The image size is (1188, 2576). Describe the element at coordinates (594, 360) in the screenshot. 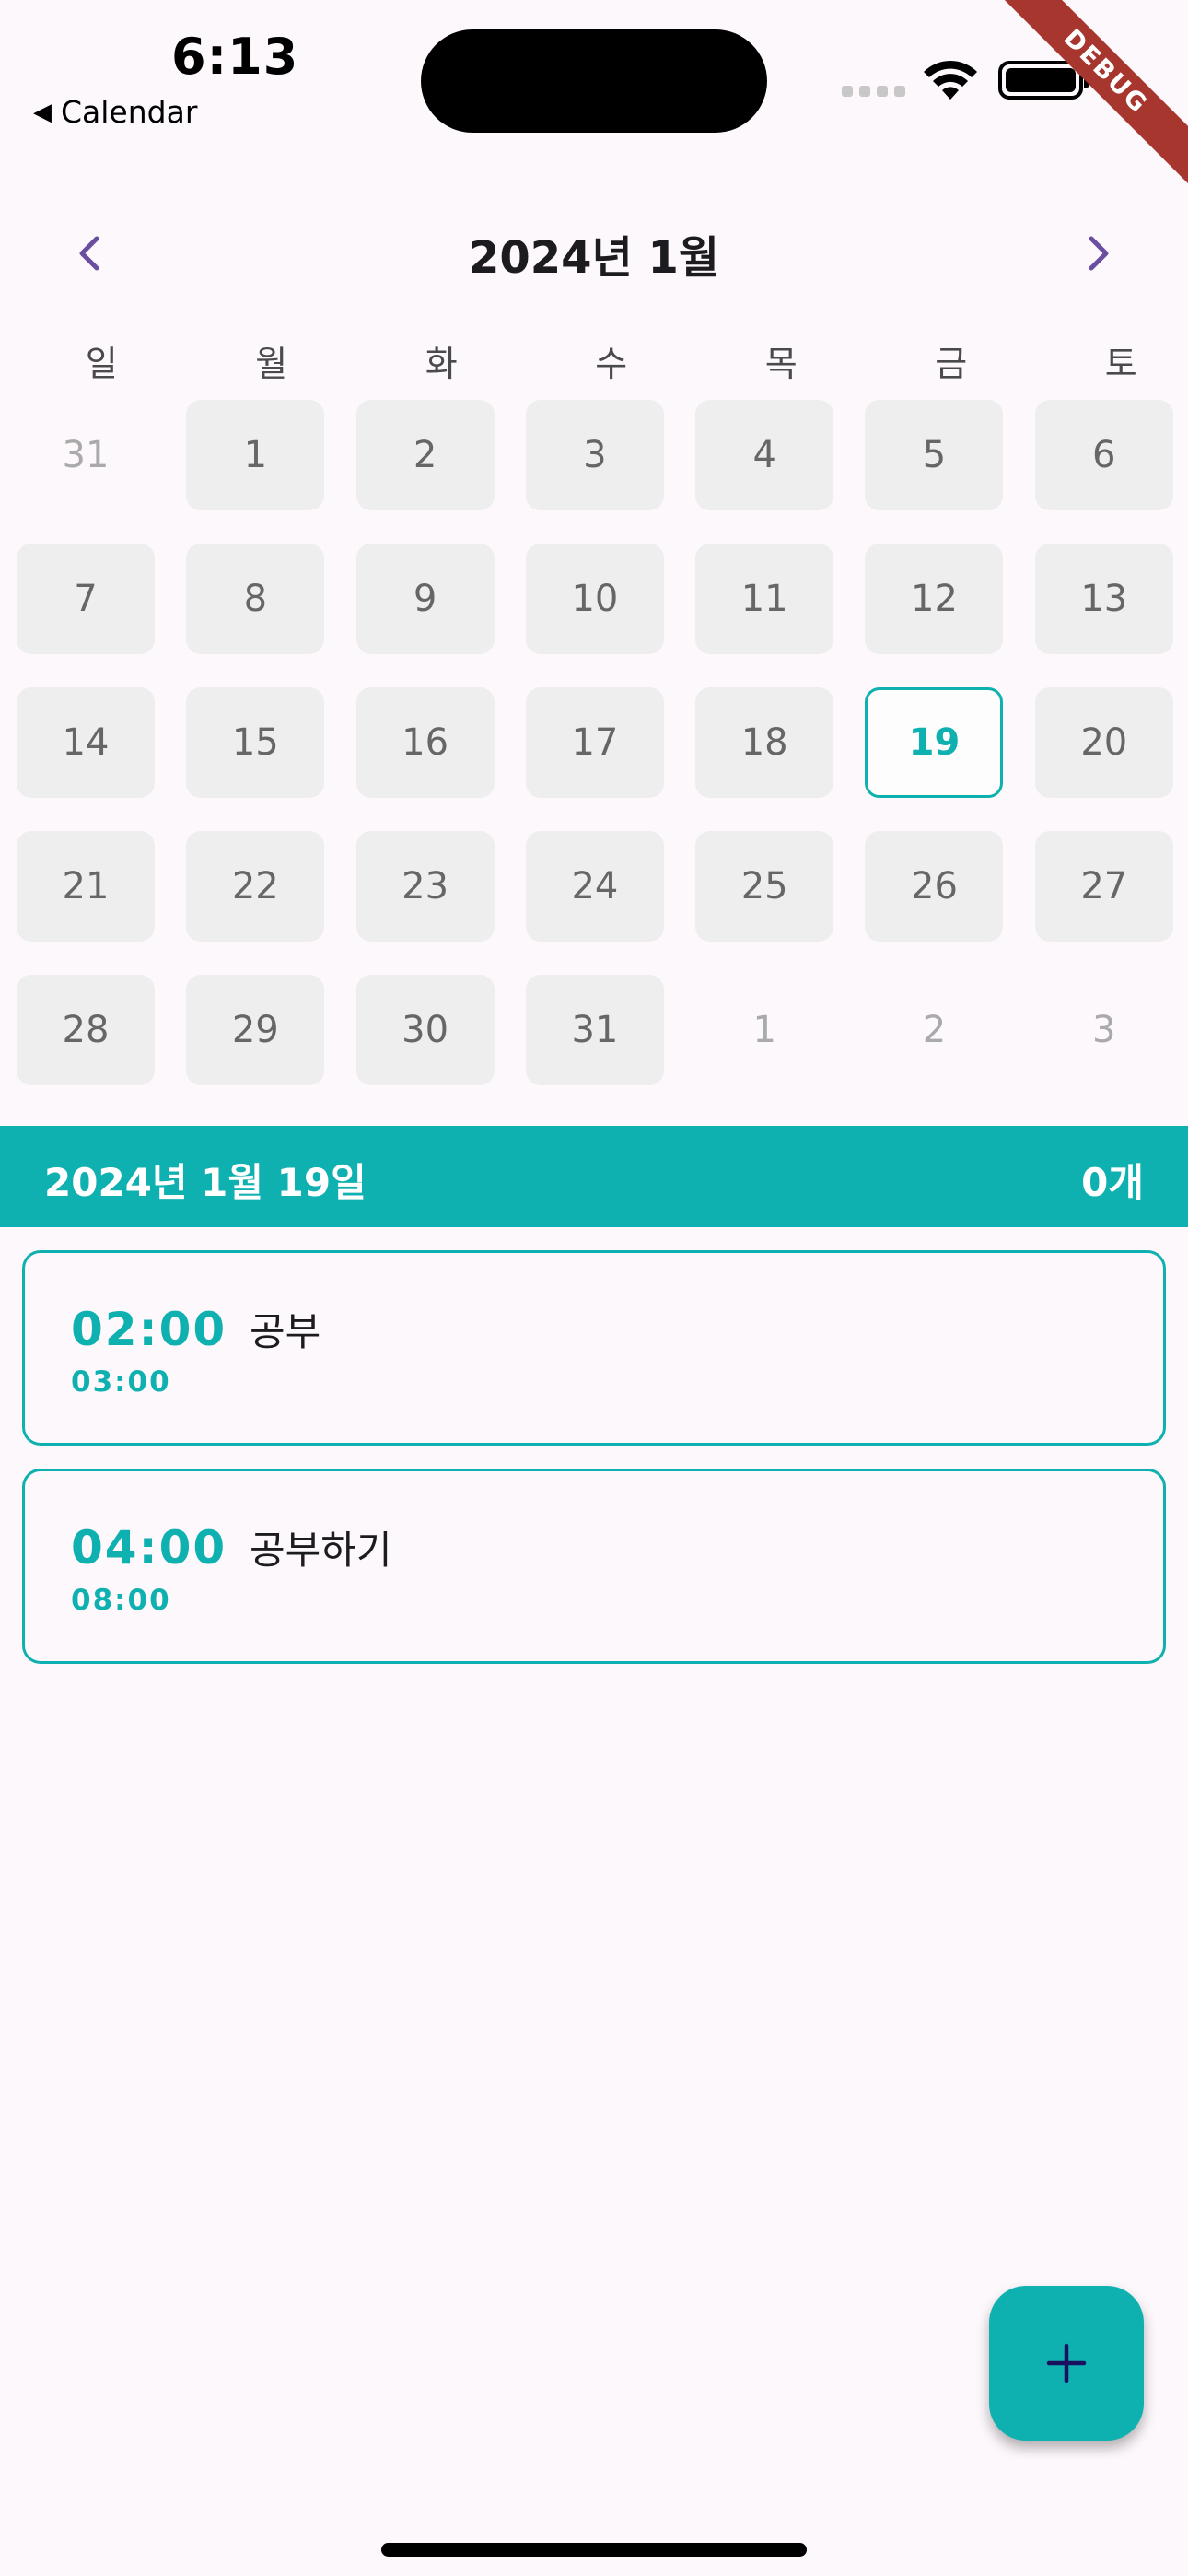

I see `weekday-row: 일 월 화 수 목 금 토` at that location.